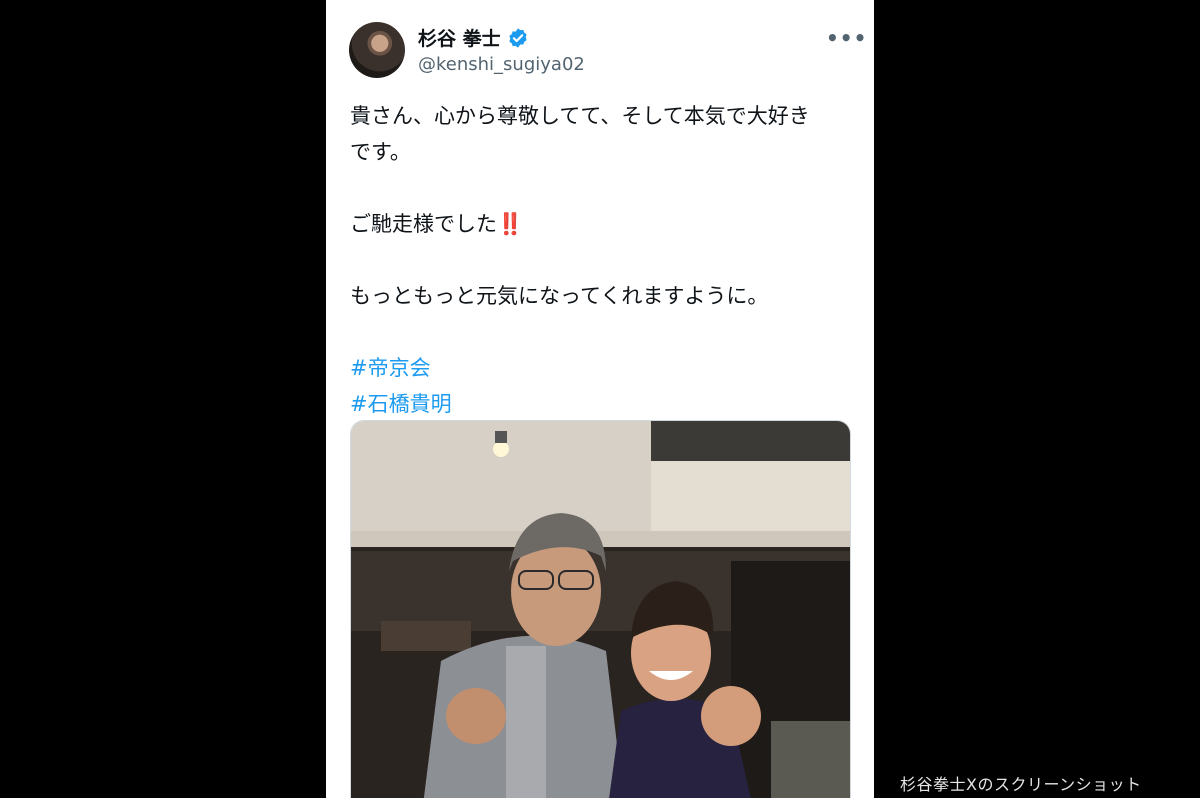 The width and height of the screenshot is (1200, 798). What do you see at coordinates (846, 38) in the screenshot?
I see `more-options-icon: •••` at bounding box center [846, 38].